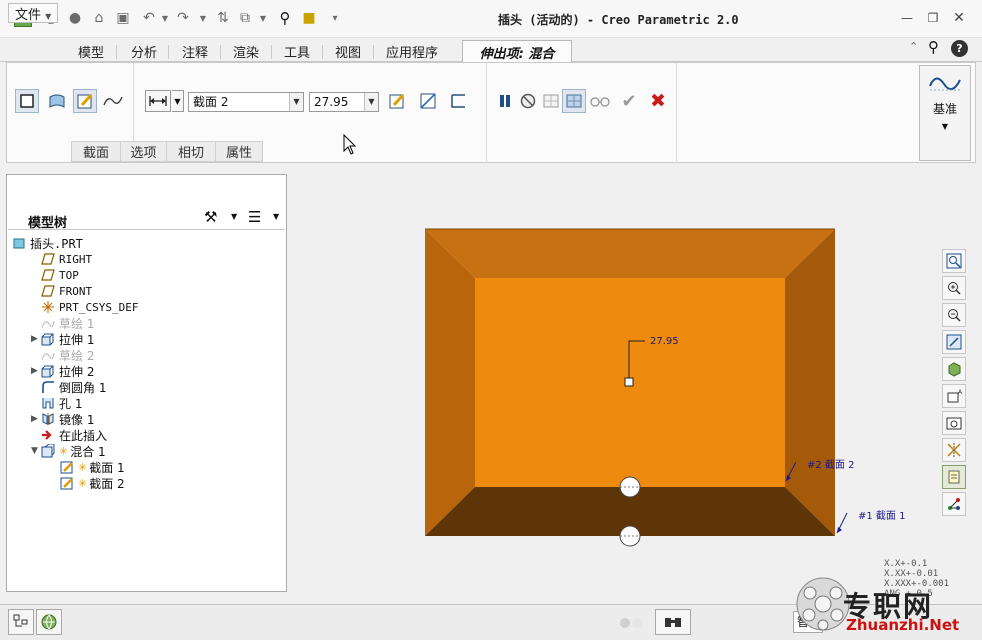 This screenshot has height=640, width=982. Describe the element at coordinates (239, 151) in the screenshot. I see `subtab-properties: 属性` at that location.